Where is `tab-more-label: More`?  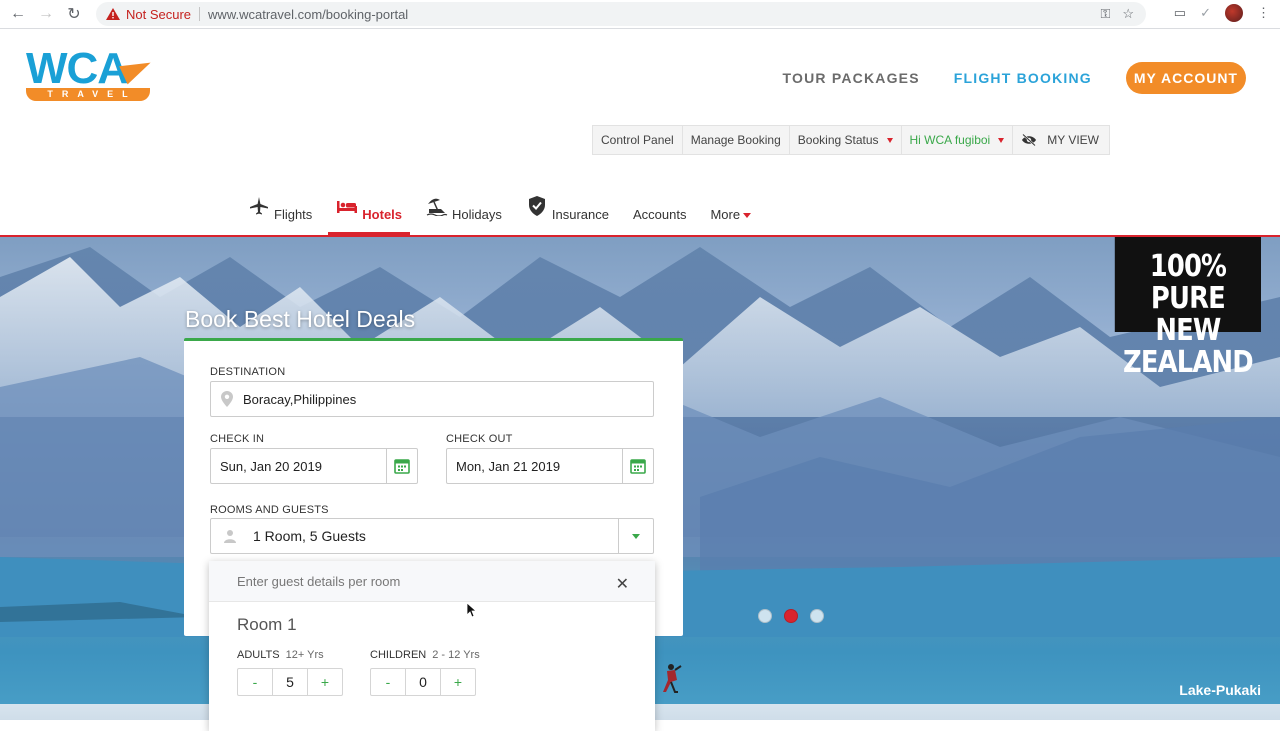 tab-more-label: More is located at coordinates (731, 209).